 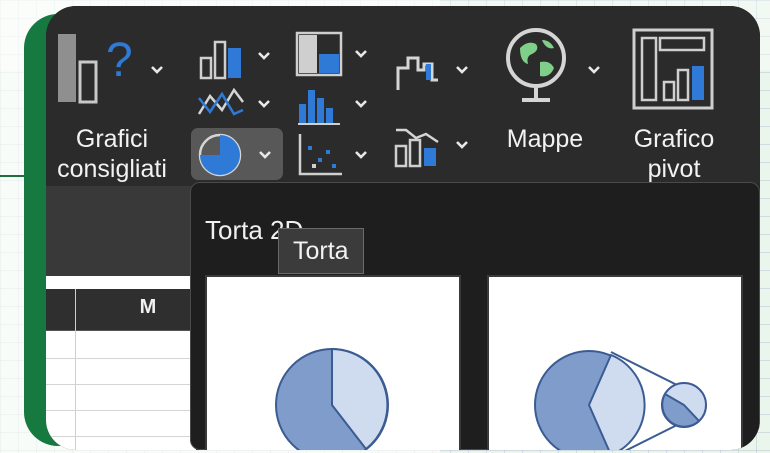 What do you see at coordinates (121, 310) in the screenshot?
I see `column-header-row` at bounding box center [121, 310].